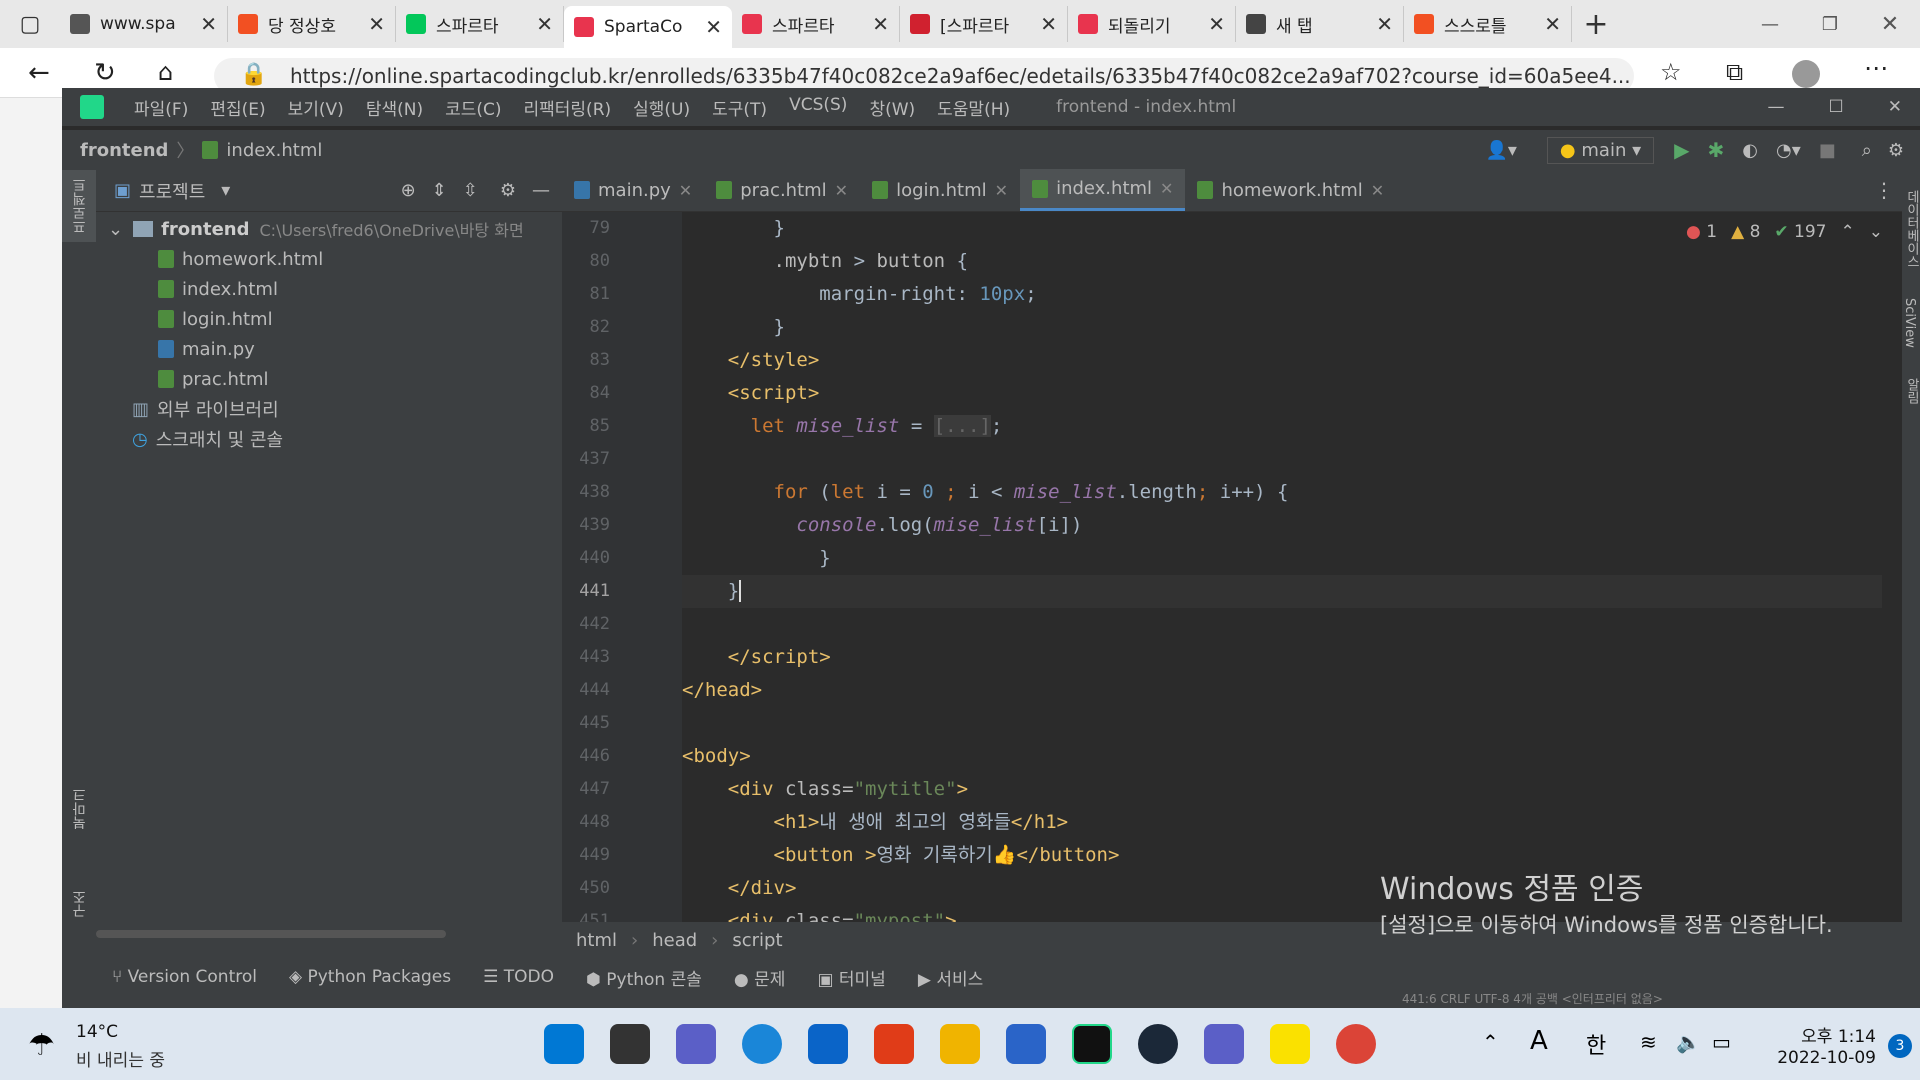  What do you see at coordinates (1026, 1044) in the screenshot?
I see `store-icon` at bounding box center [1026, 1044].